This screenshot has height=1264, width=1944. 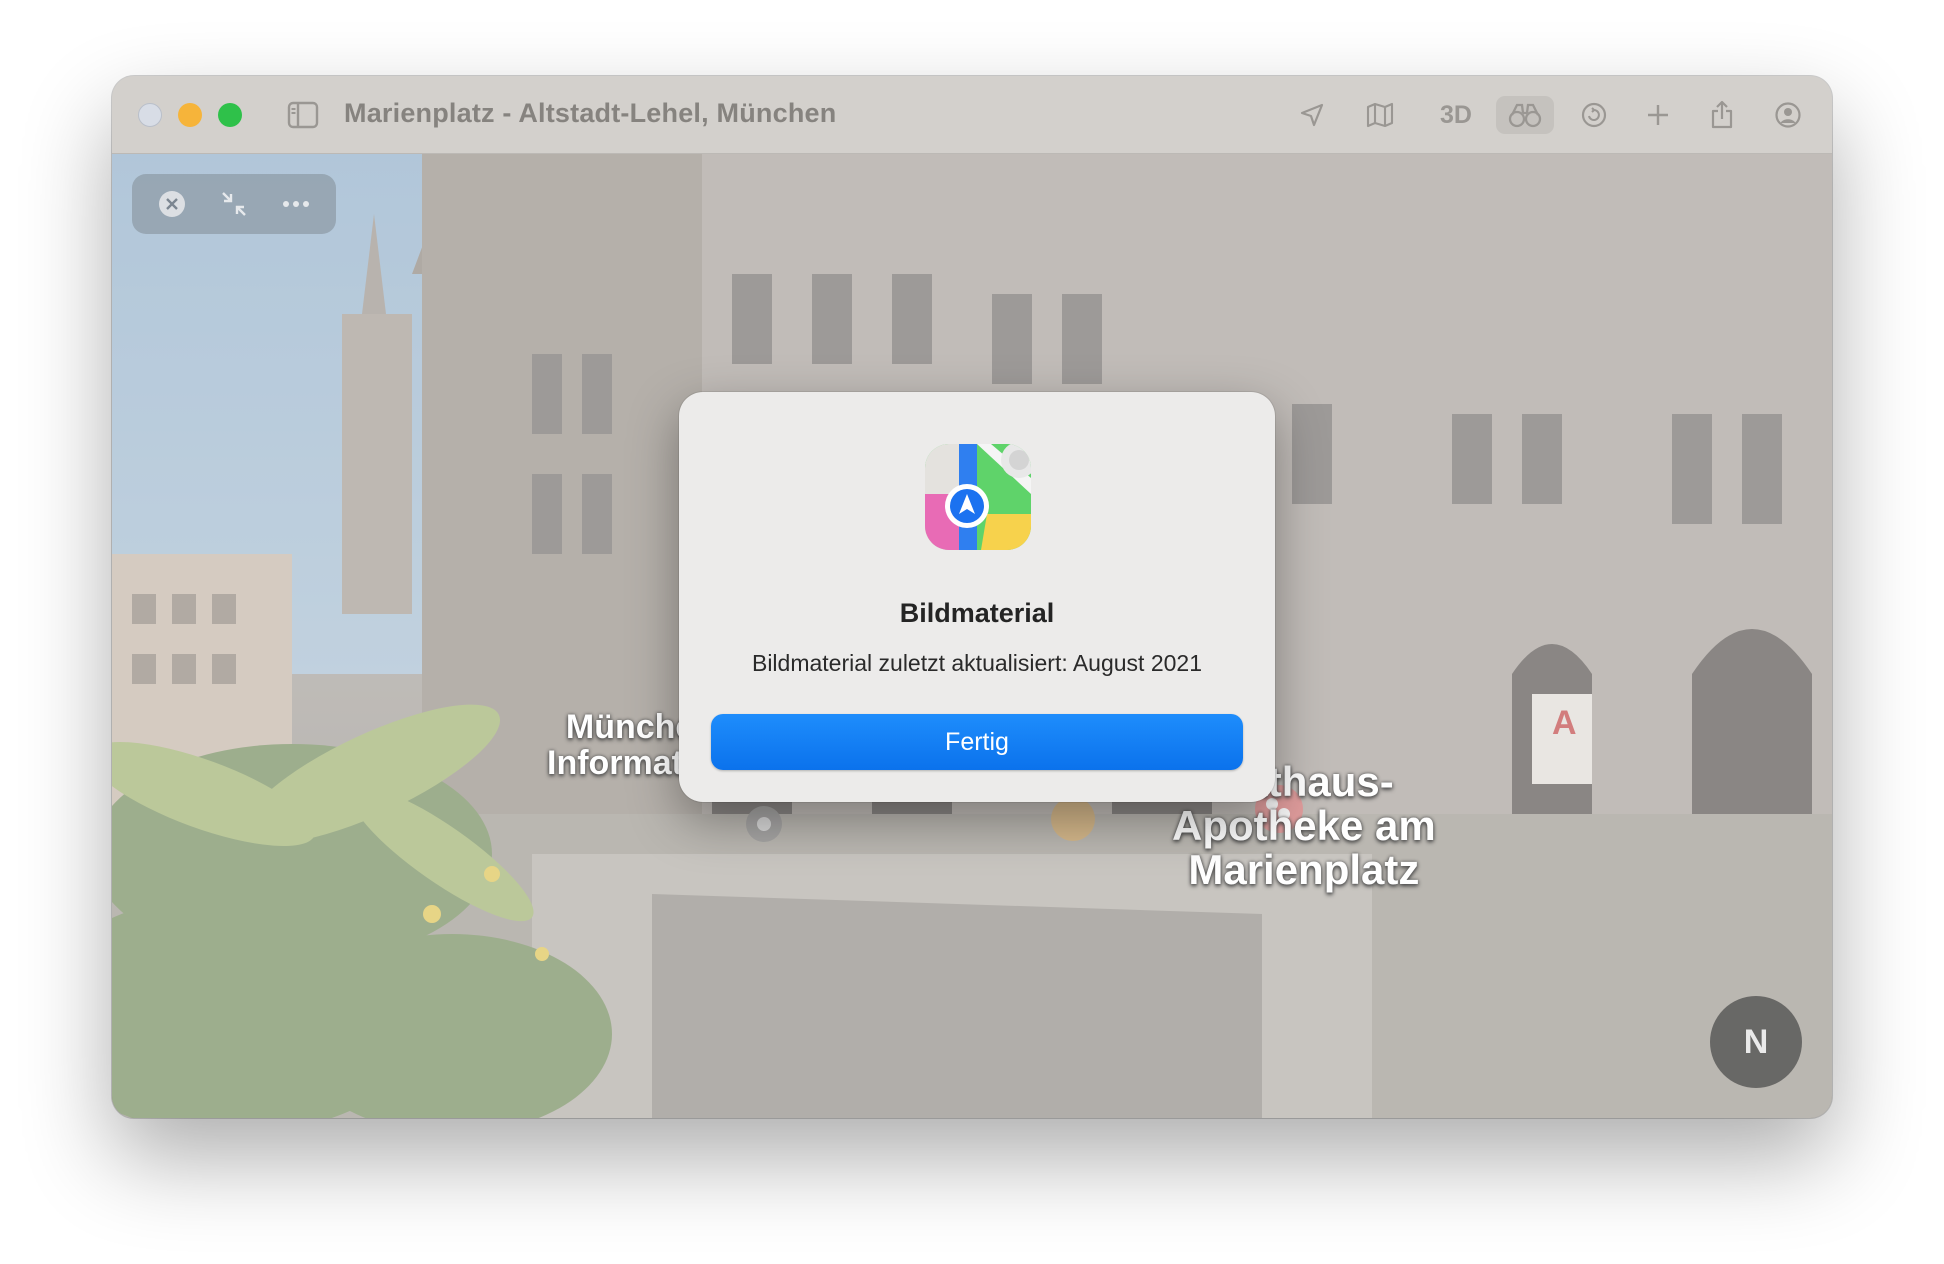 I want to click on dialog-title: Bildmaterial, so click(x=977, y=613).